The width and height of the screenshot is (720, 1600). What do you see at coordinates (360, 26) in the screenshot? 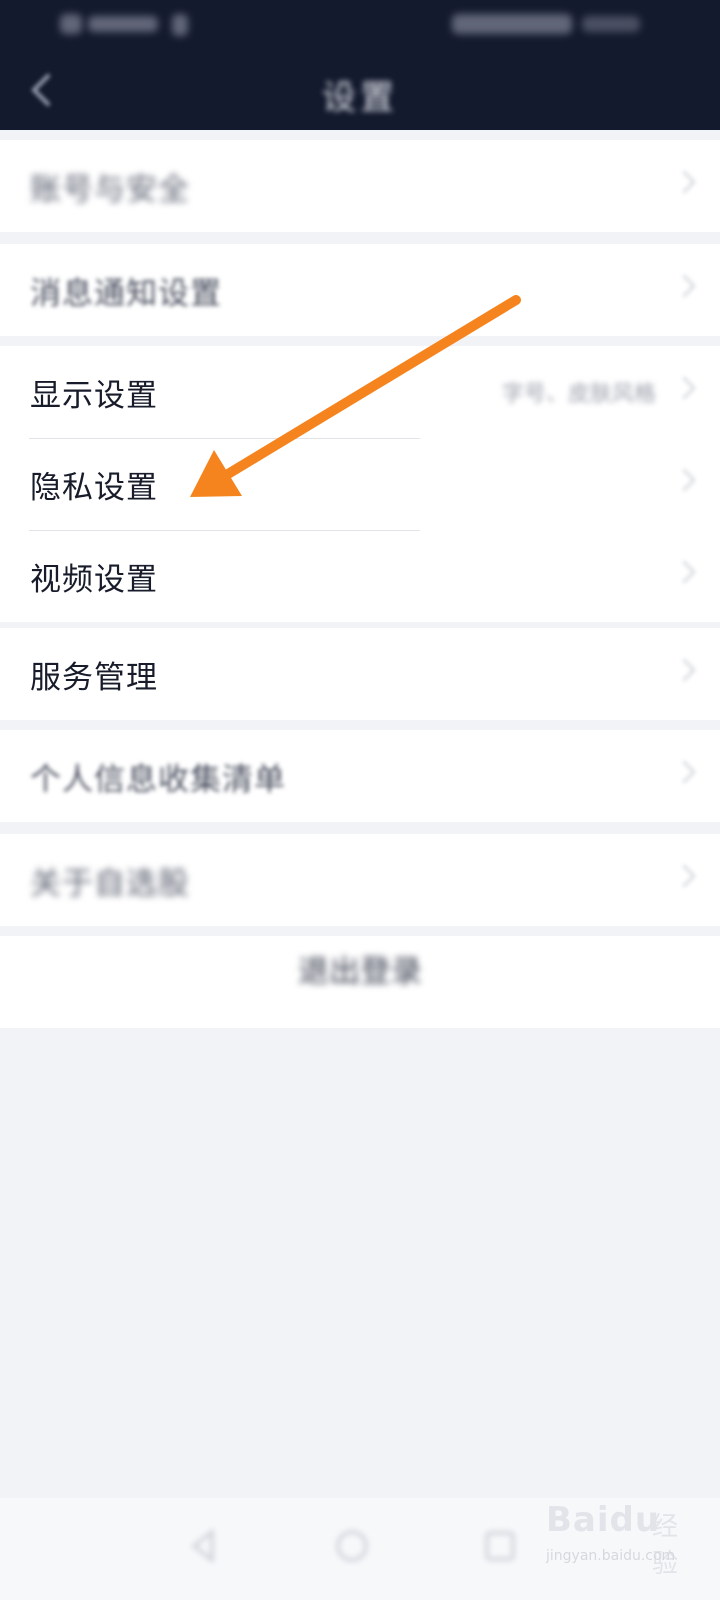
I see `status-bar` at bounding box center [360, 26].